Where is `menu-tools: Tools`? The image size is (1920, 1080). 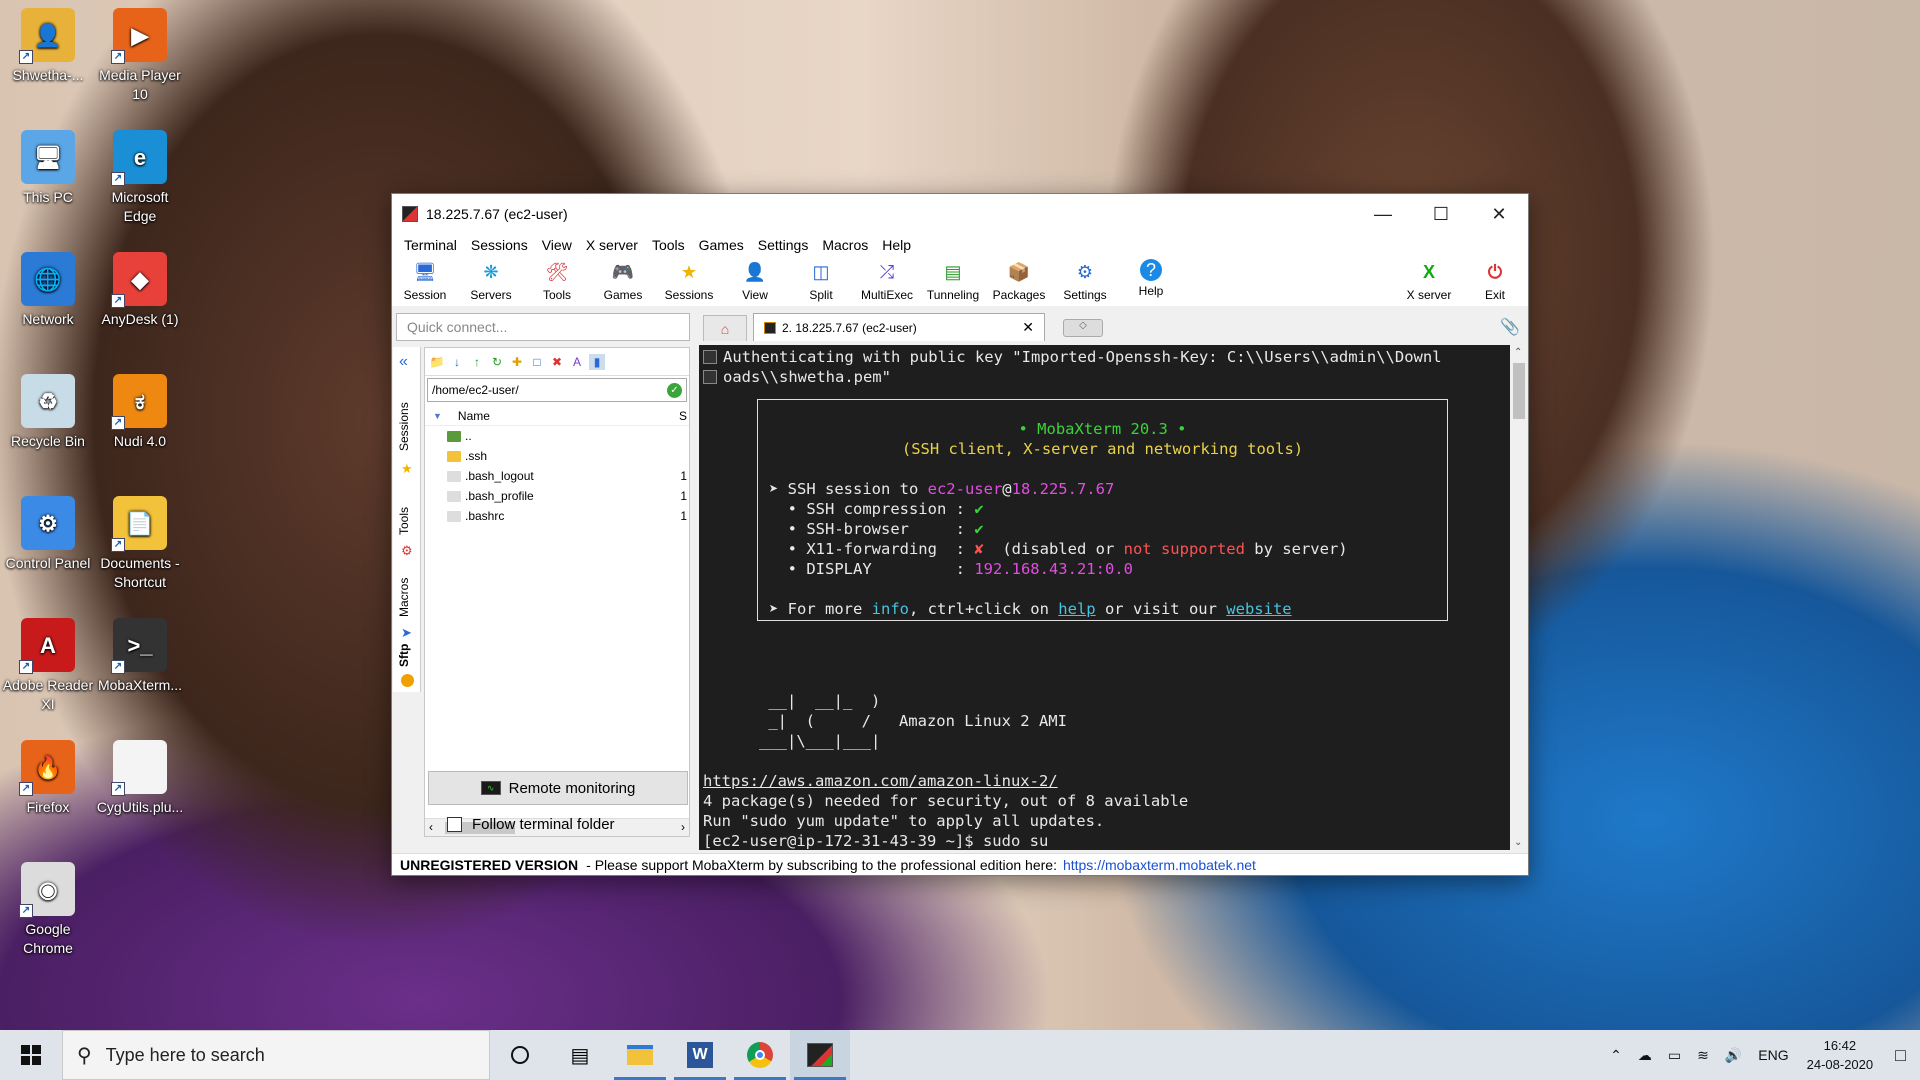 menu-tools: Tools is located at coordinates (669, 245).